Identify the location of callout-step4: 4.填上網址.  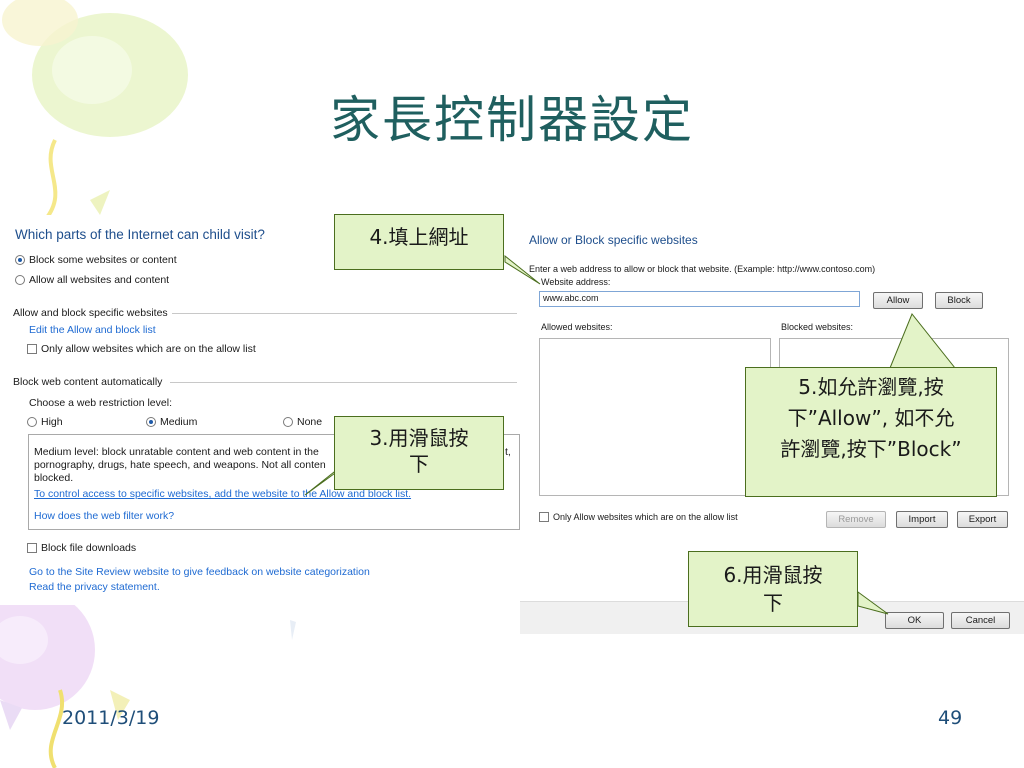
(419, 242).